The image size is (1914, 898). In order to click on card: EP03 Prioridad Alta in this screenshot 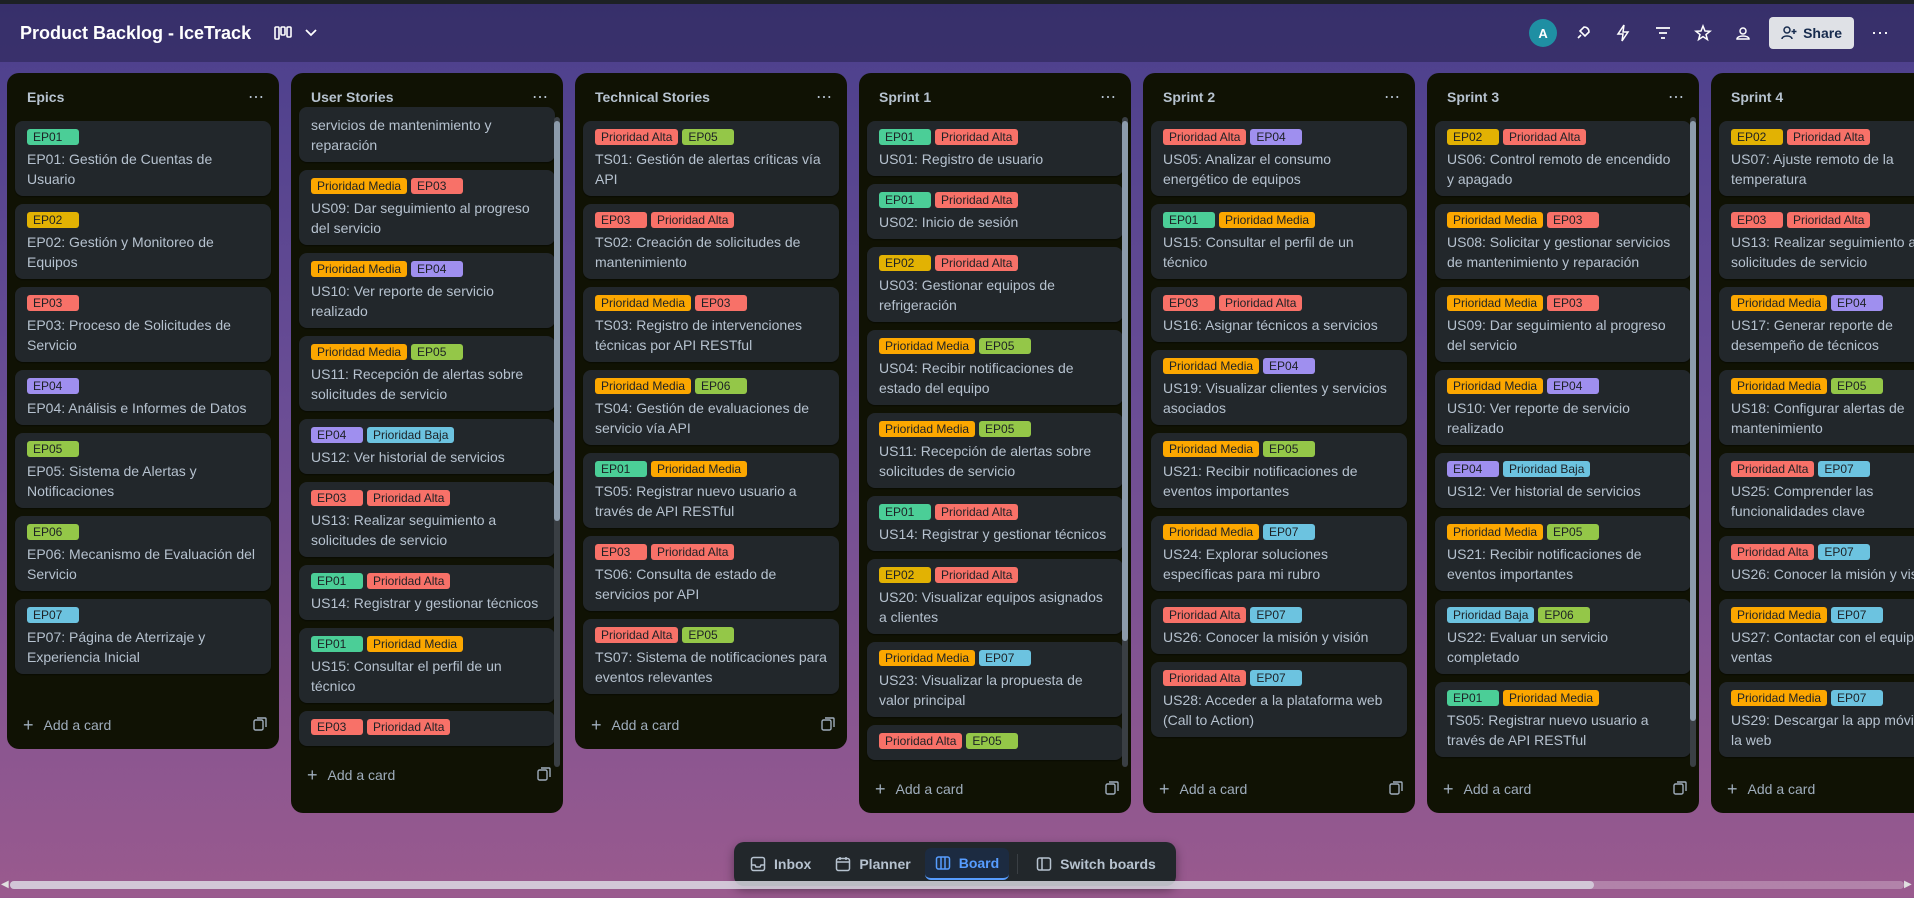, I will do `click(427, 728)`.